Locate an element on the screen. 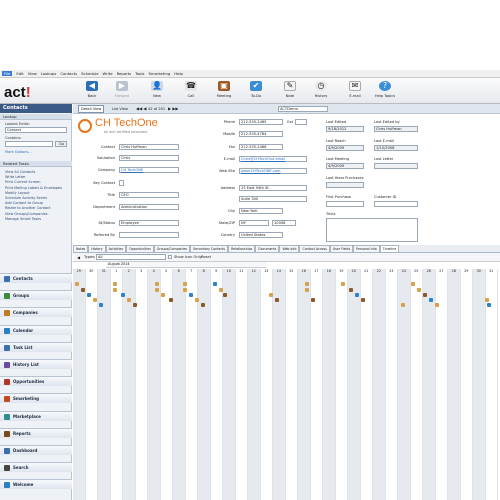  detail-view-button: Detail View is located at coordinates (91, 109).